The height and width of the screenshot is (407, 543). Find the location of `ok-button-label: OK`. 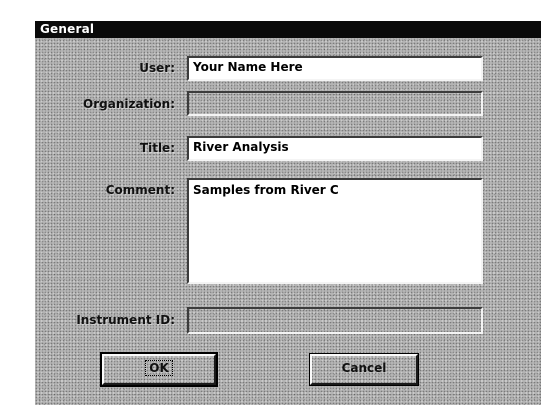

ok-button-label: OK is located at coordinates (159, 368).